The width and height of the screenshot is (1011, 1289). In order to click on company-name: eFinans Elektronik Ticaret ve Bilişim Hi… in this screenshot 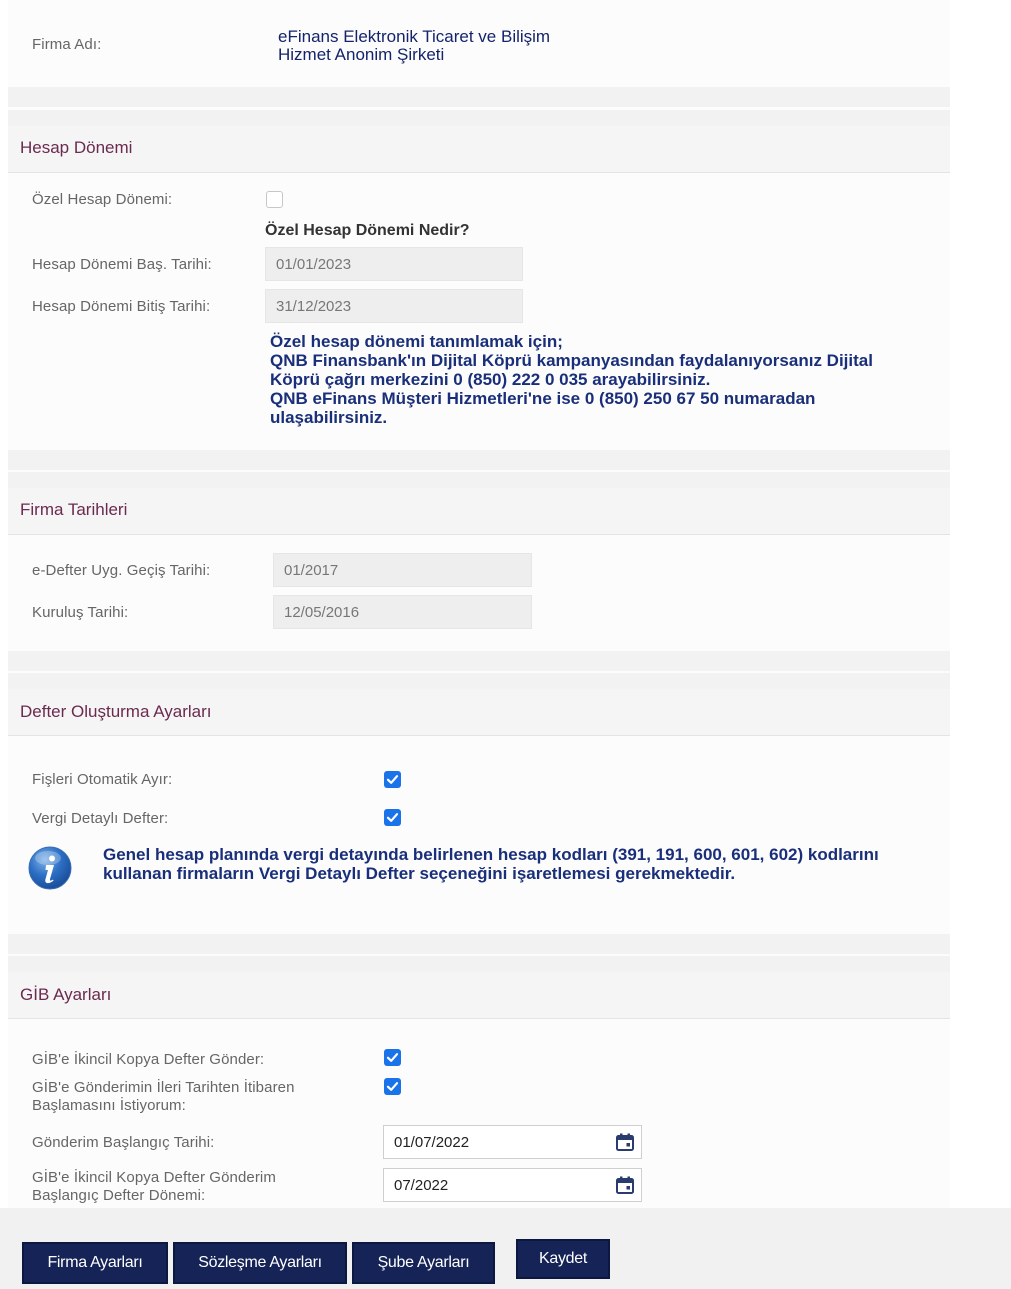, I will do `click(414, 46)`.